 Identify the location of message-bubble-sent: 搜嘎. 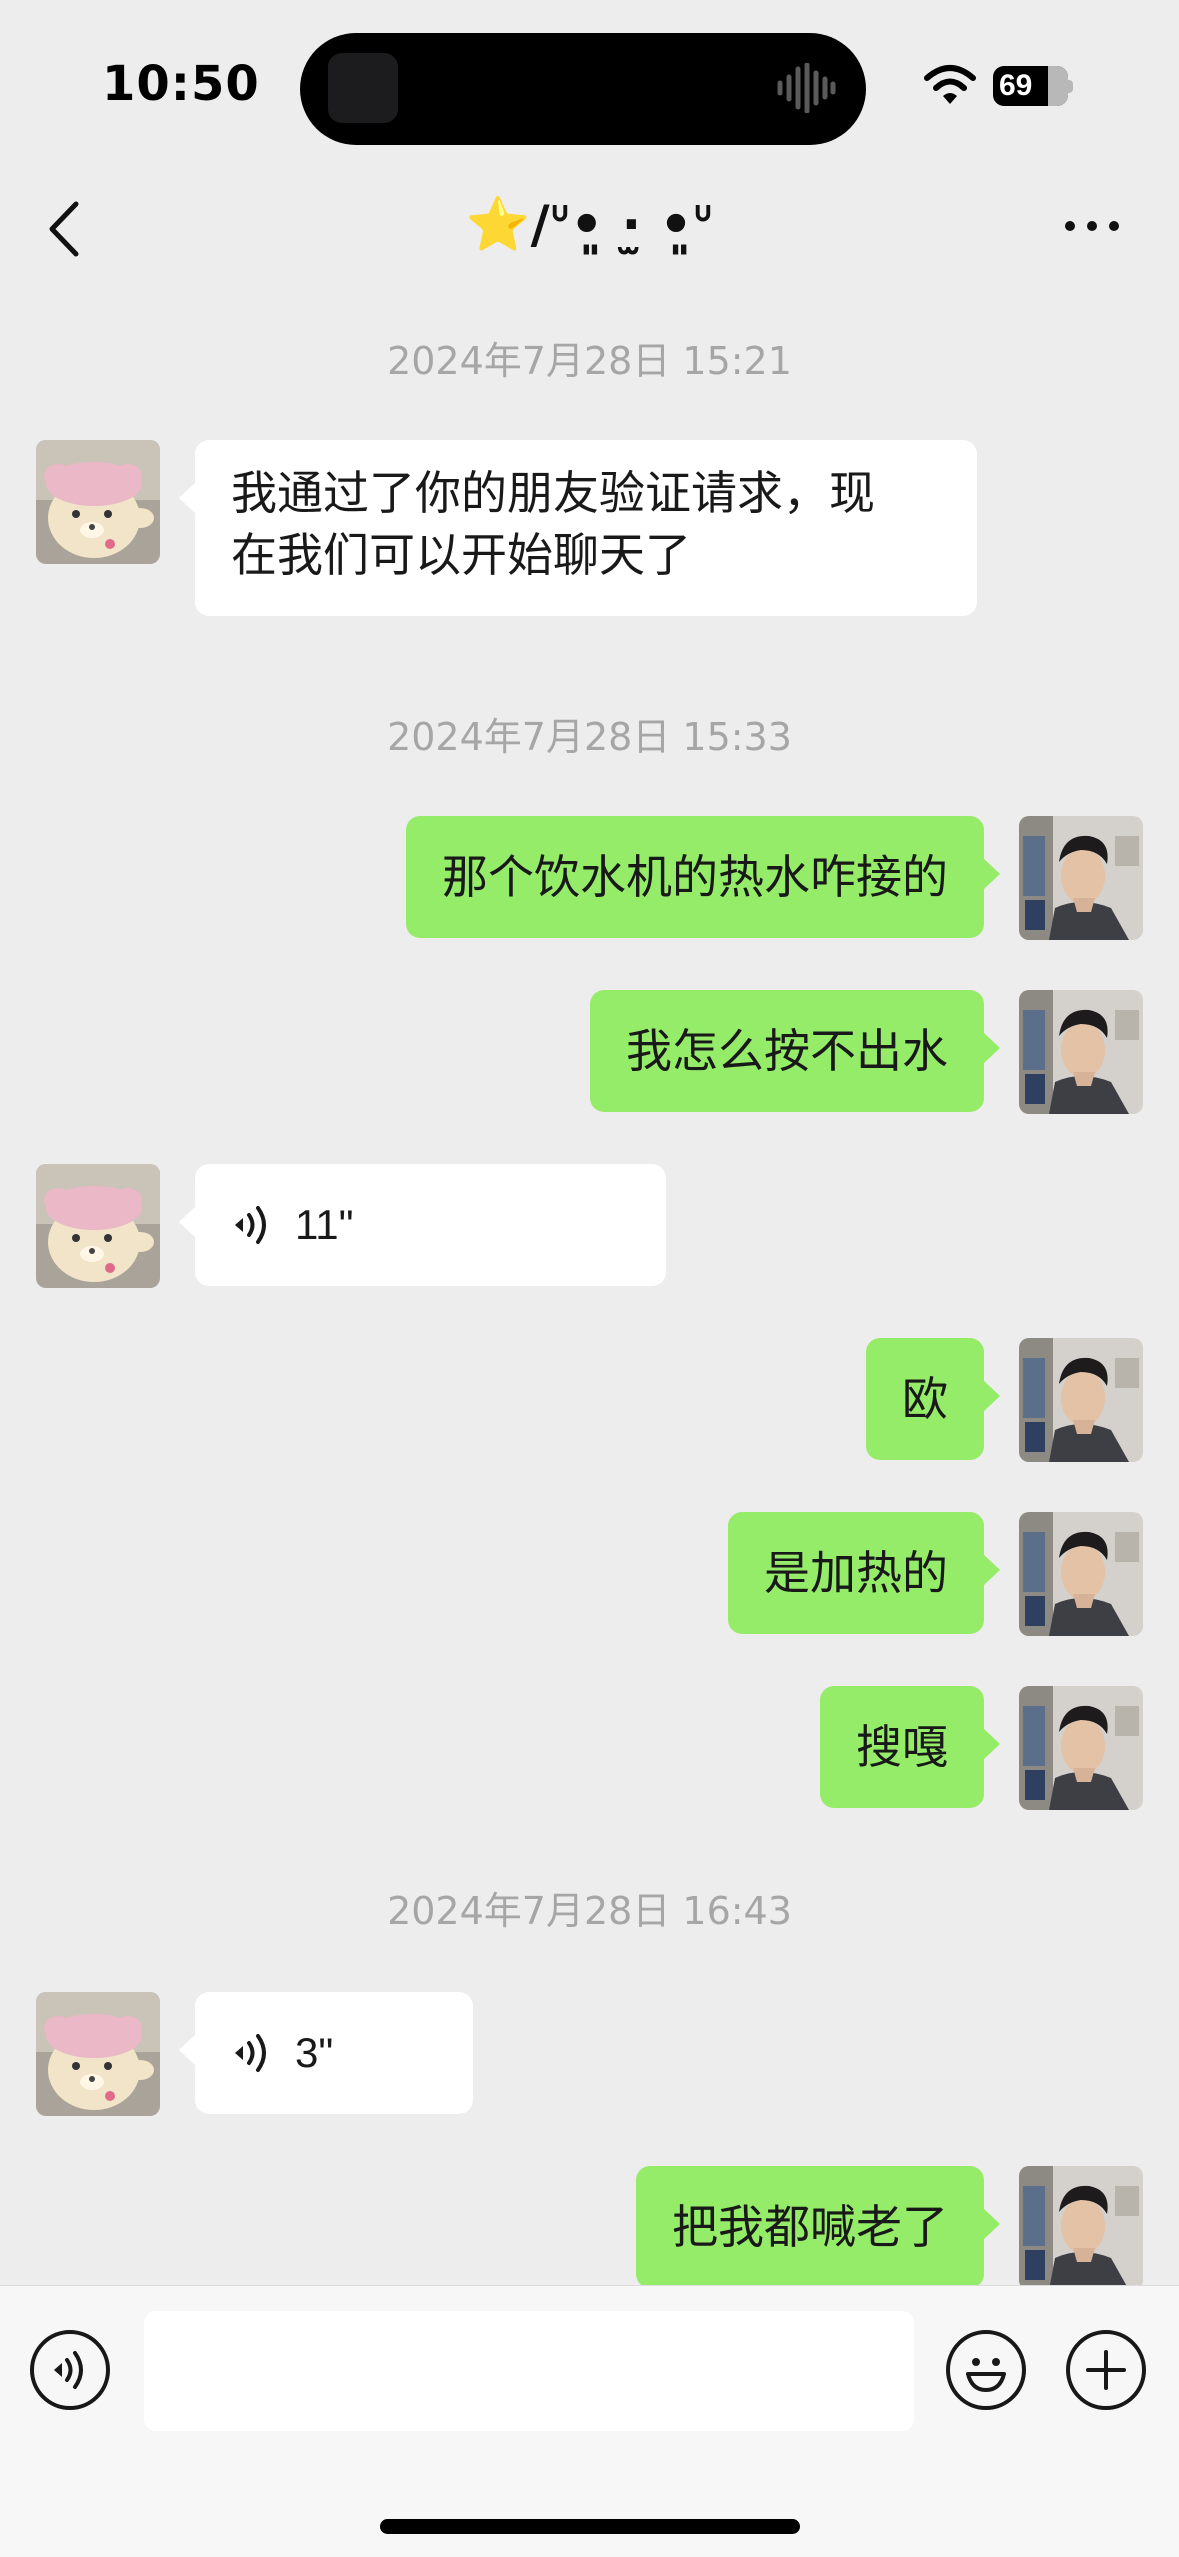
(910, 1747).